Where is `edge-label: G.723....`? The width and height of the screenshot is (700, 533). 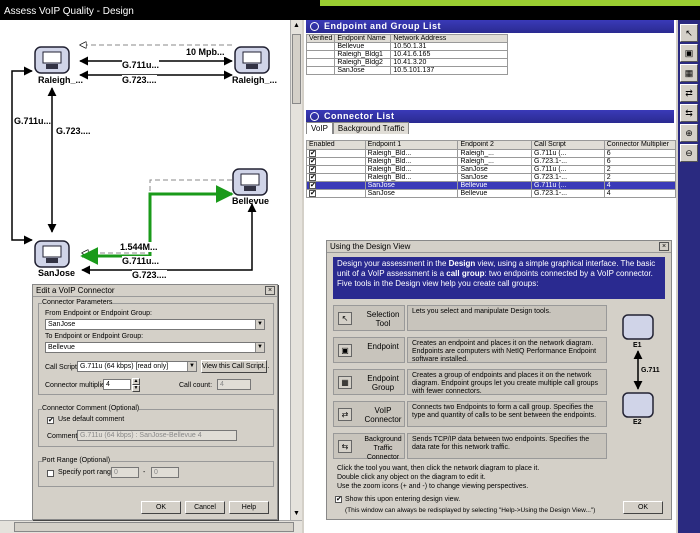 edge-label: G.723.... is located at coordinates (149, 275).